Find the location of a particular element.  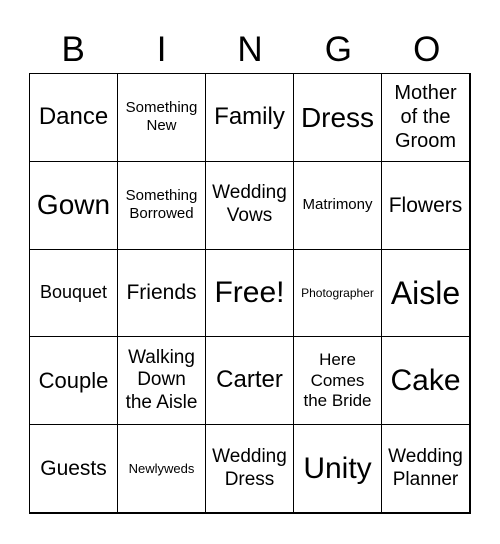

bingo-cell-label: Free! is located at coordinates (249, 292).